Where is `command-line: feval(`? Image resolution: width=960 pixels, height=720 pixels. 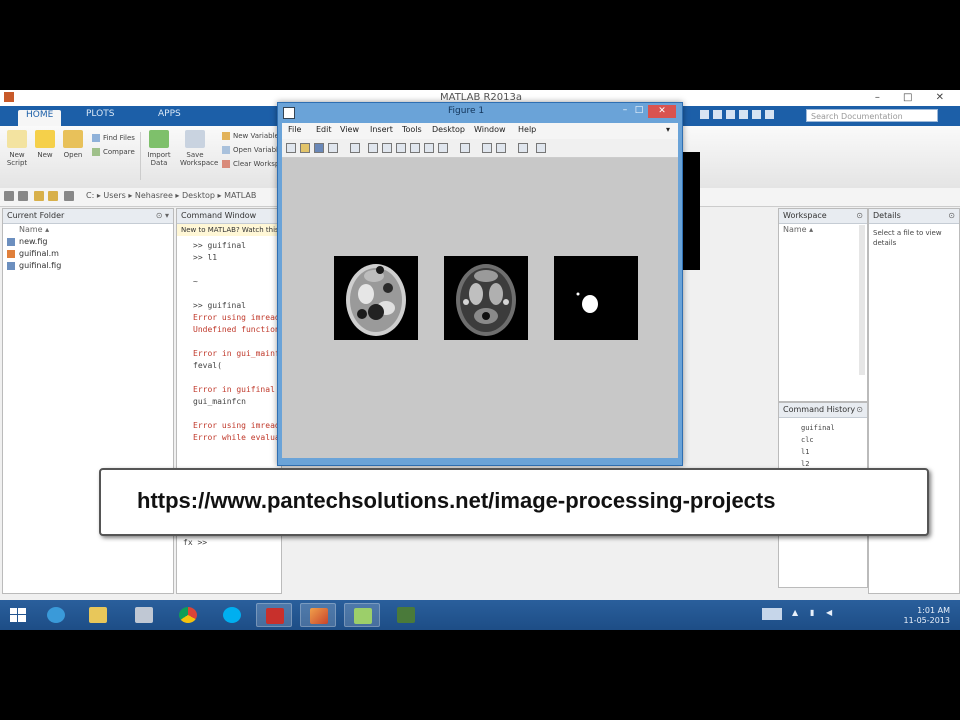
command-line: feval( is located at coordinates (207, 365).